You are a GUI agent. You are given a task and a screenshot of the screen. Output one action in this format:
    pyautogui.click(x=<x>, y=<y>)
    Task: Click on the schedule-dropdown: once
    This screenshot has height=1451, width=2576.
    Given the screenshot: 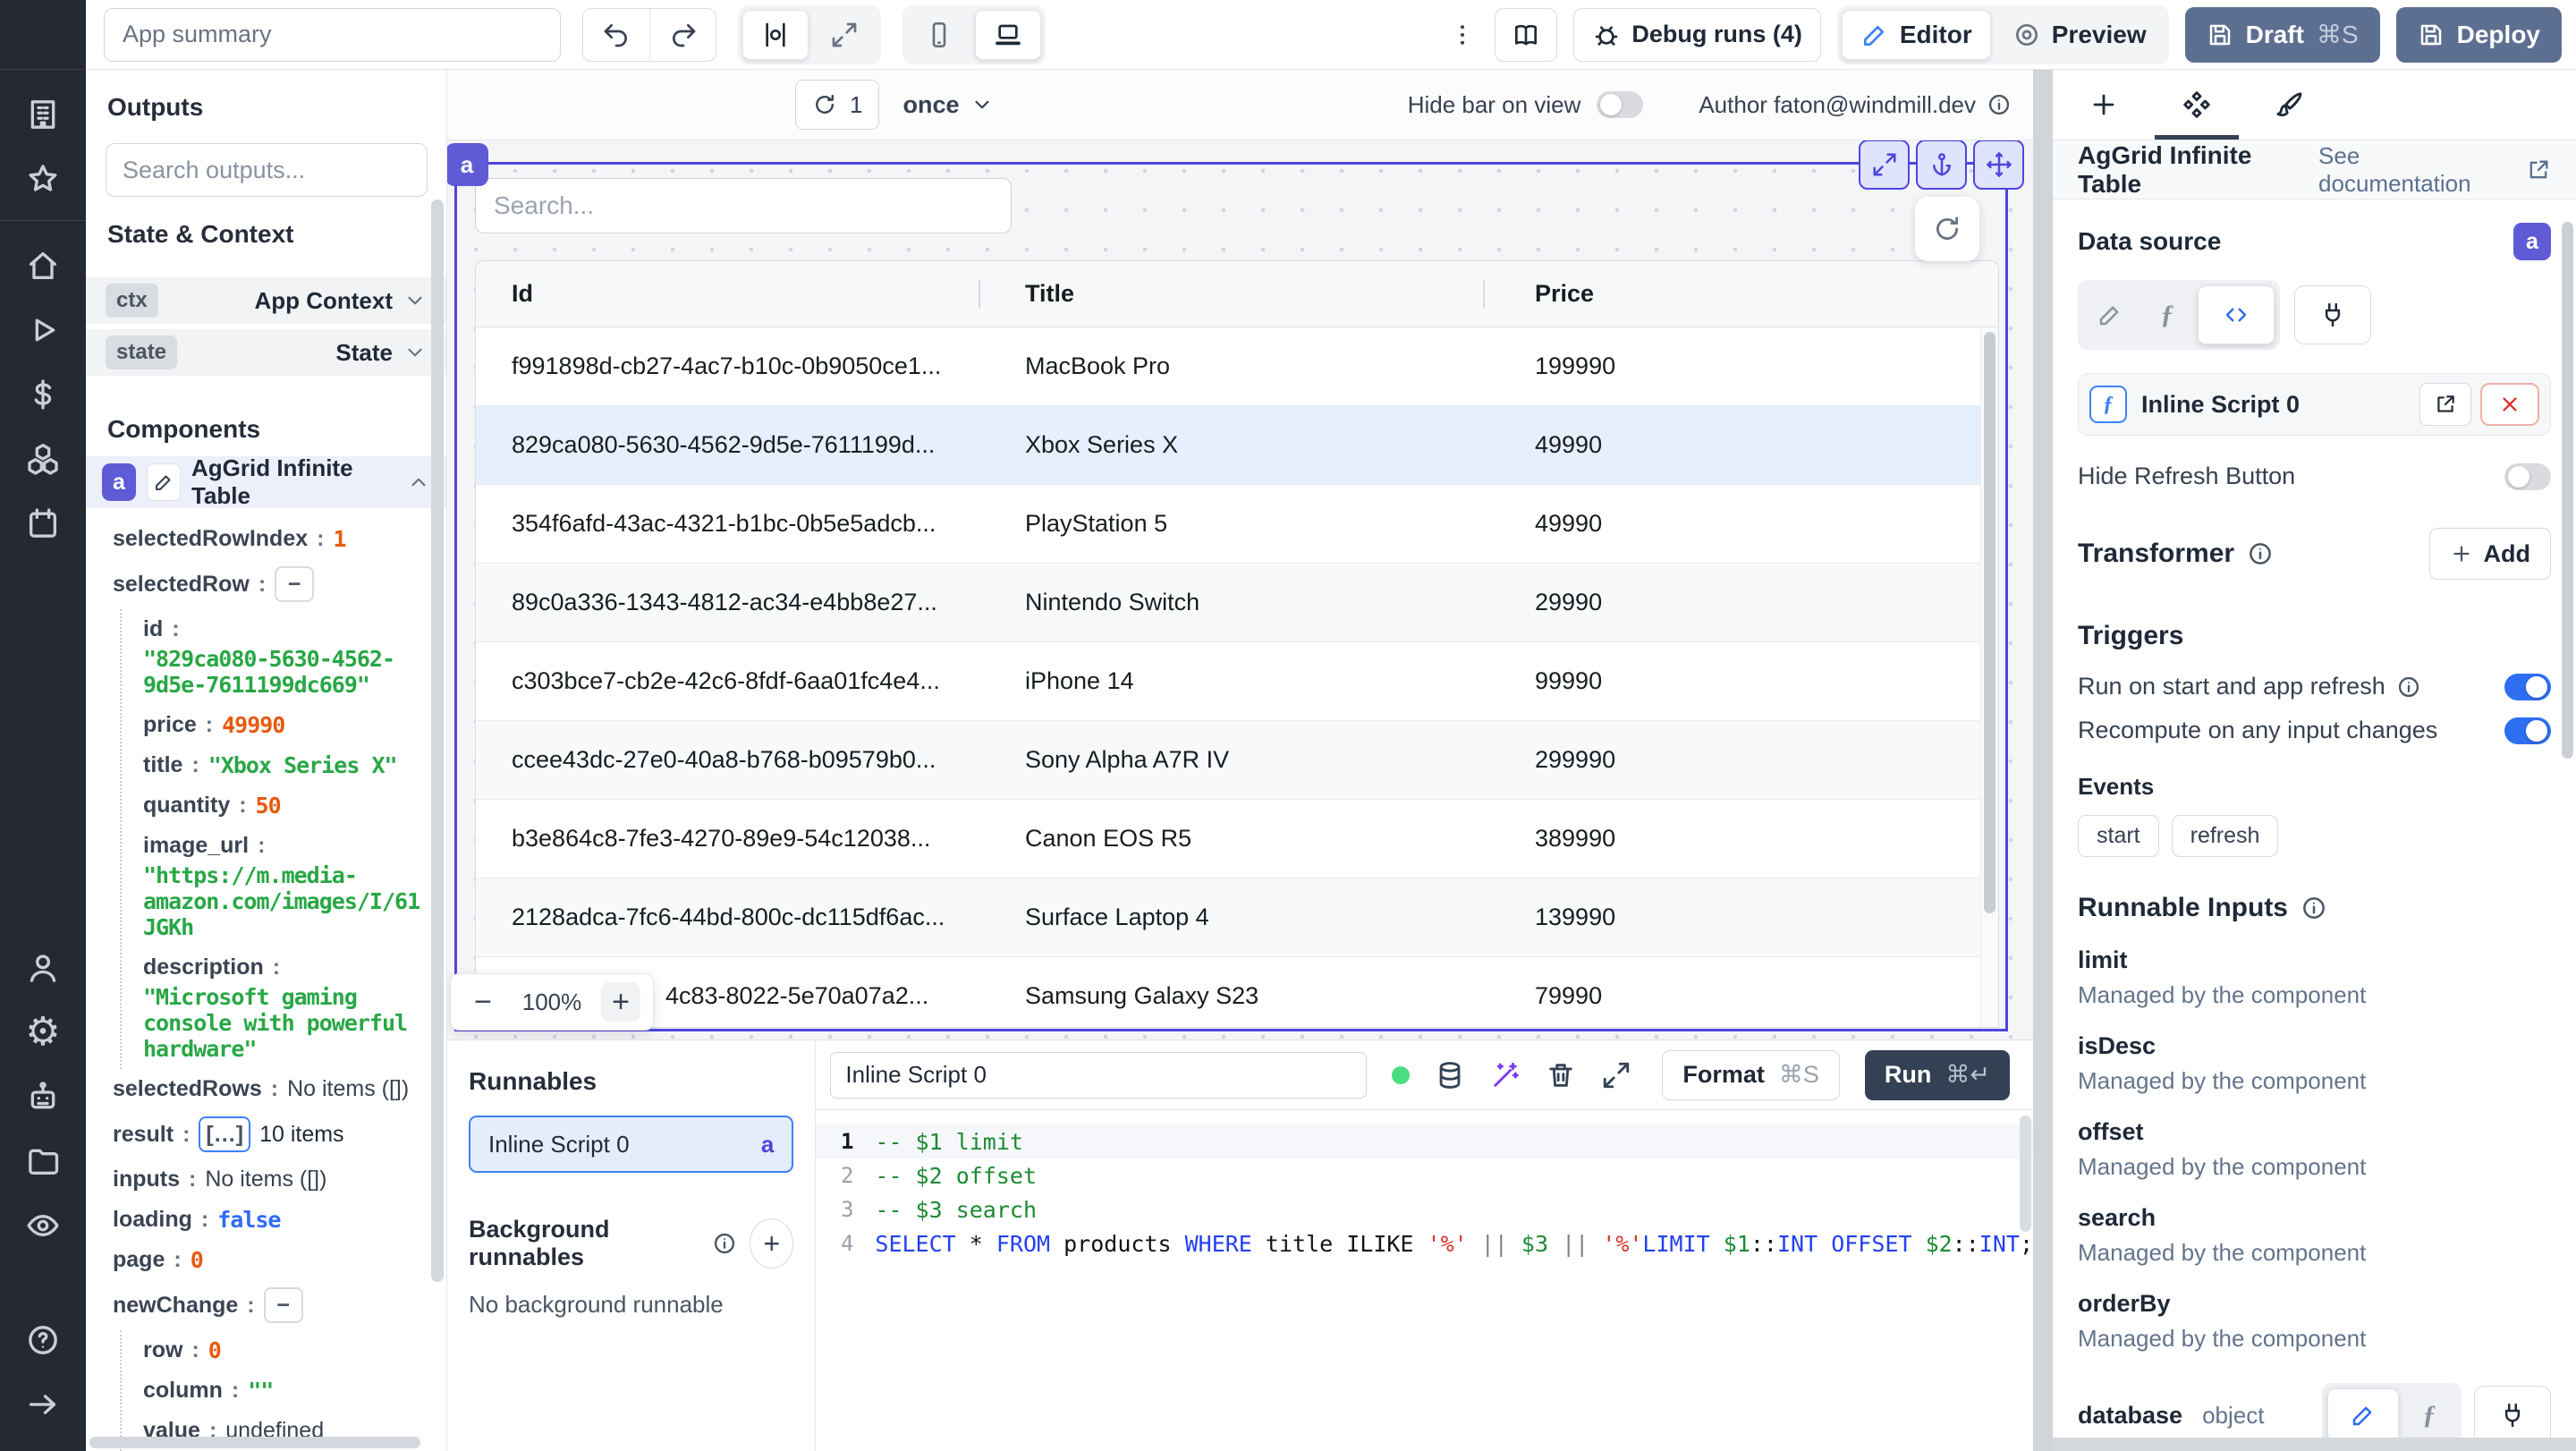 What is the action you would take?
    pyautogui.click(x=947, y=105)
    